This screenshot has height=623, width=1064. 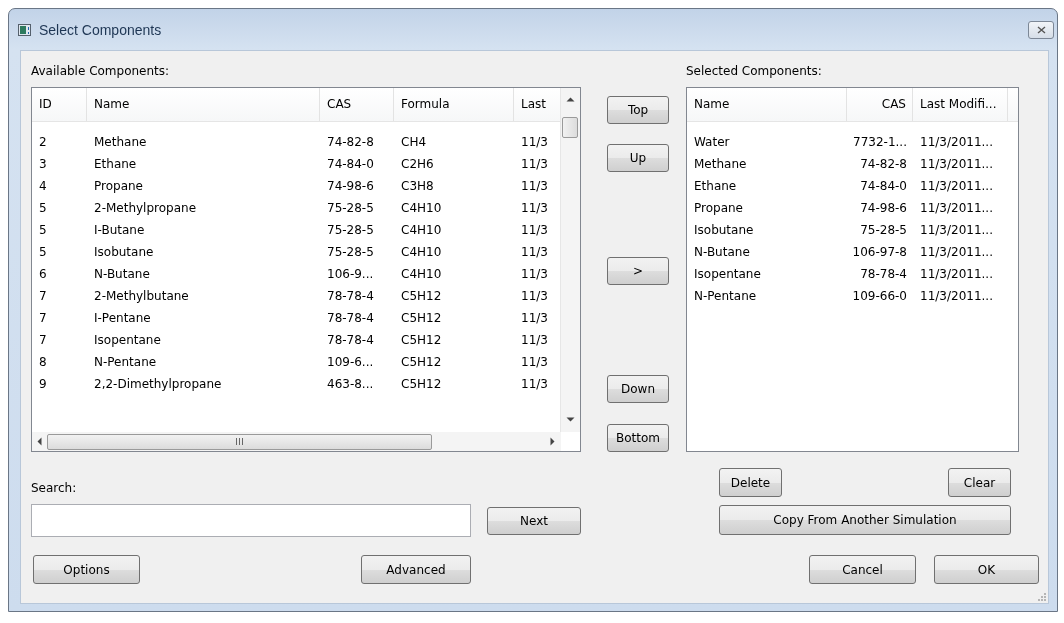 I want to click on search-field, so click(x=251, y=520).